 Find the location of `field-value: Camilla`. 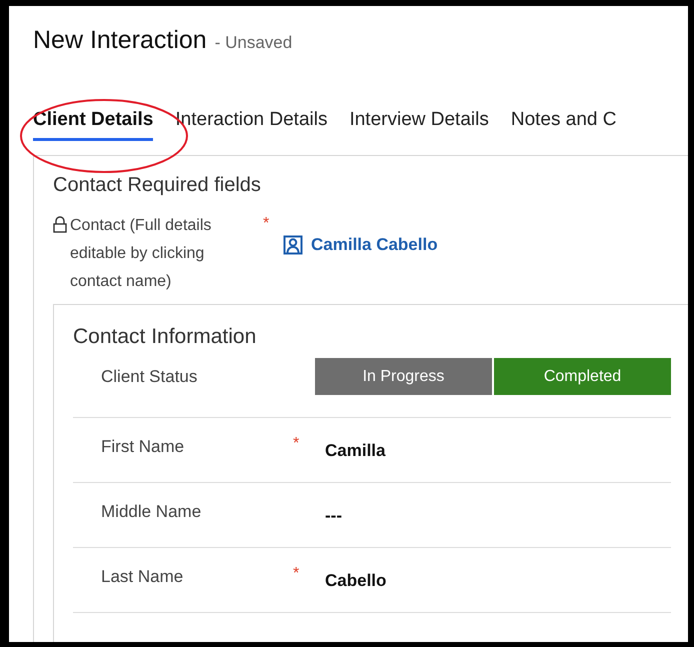

field-value: Camilla is located at coordinates (355, 449).